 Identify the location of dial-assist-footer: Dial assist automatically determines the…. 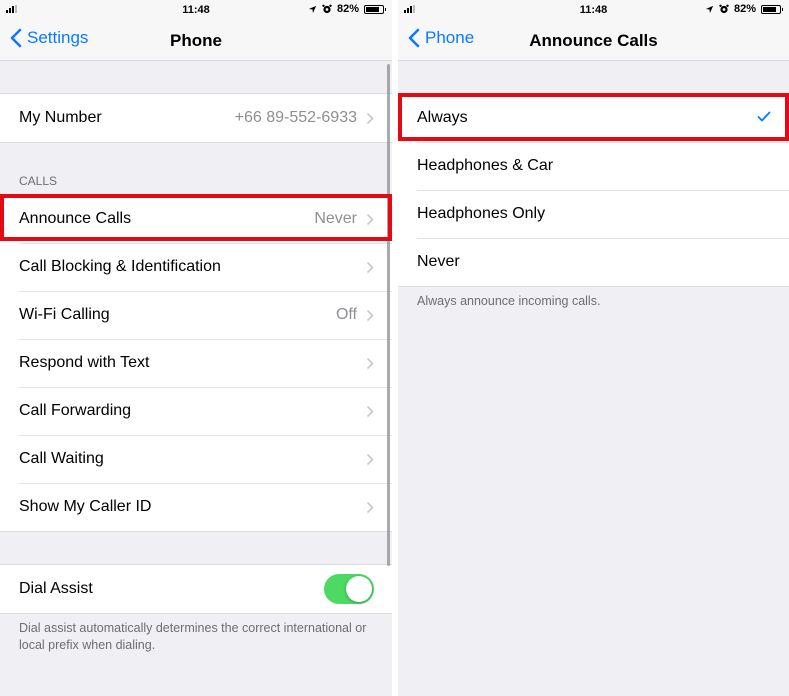
(193, 636).